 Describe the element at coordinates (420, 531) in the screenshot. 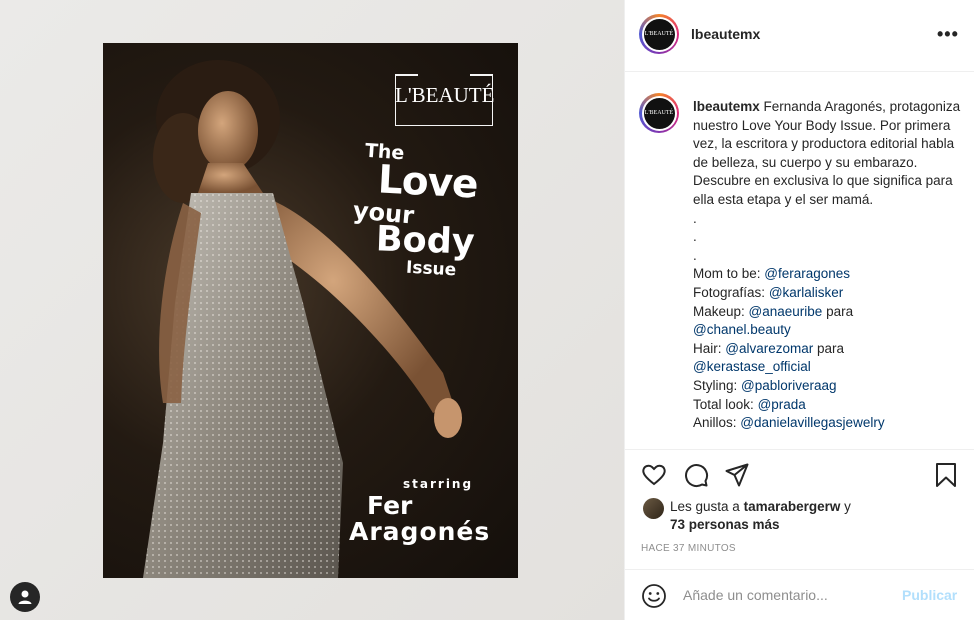

I see `cover-name-last: Aragonés` at that location.